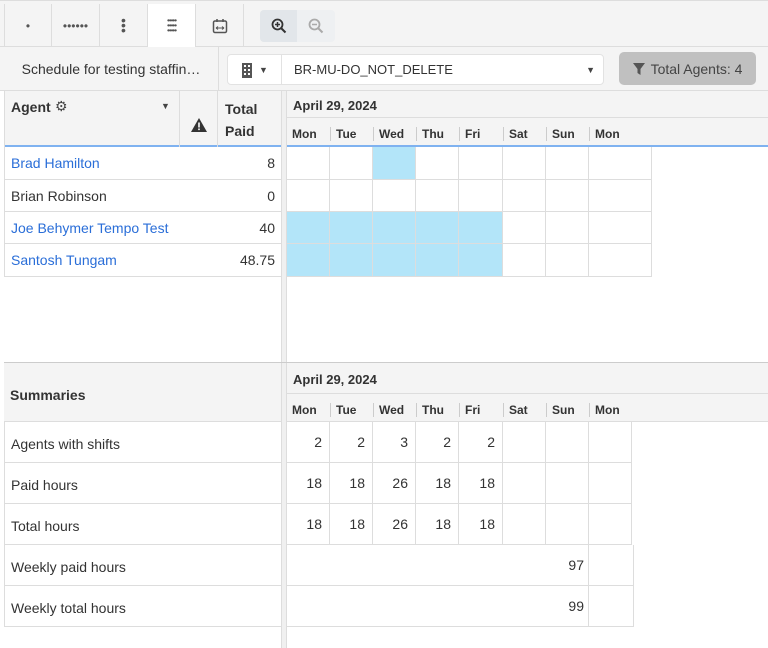 The height and width of the screenshot is (648, 768). What do you see at coordinates (61, 106) in the screenshot?
I see `gear-icon: ⚙` at bounding box center [61, 106].